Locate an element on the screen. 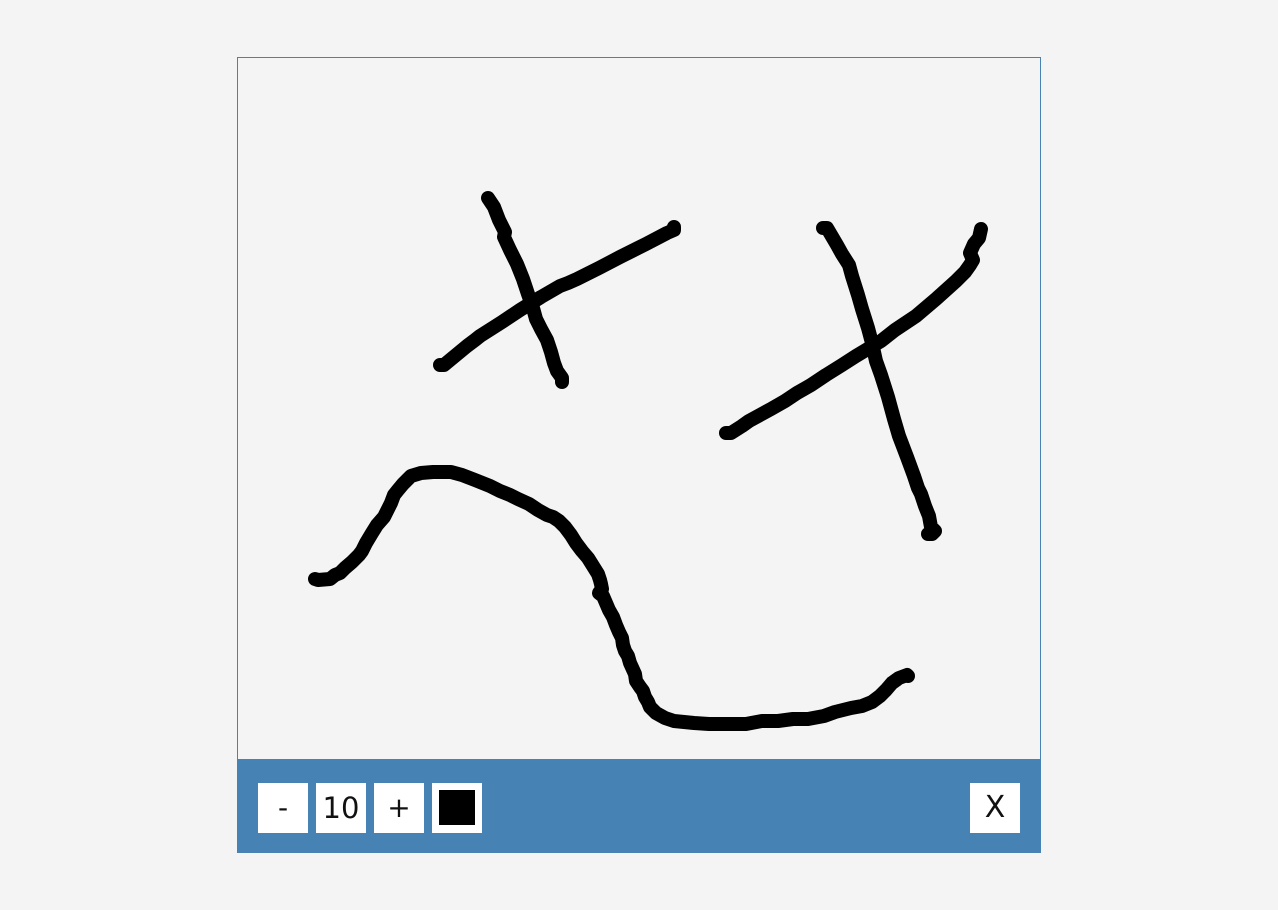  color-swatch is located at coordinates (457, 807).